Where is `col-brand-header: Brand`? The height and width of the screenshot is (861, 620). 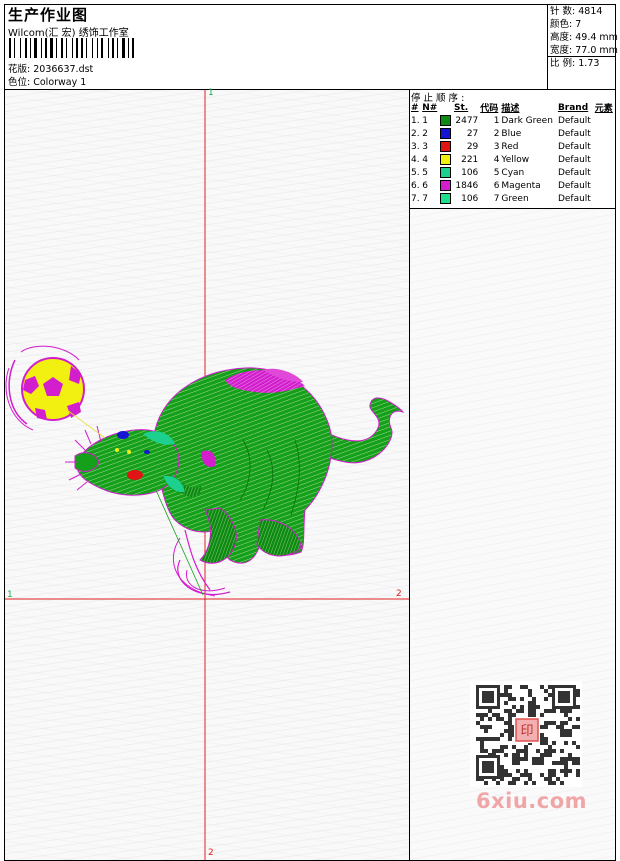 col-brand-header: Brand is located at coordinates (573, 107).